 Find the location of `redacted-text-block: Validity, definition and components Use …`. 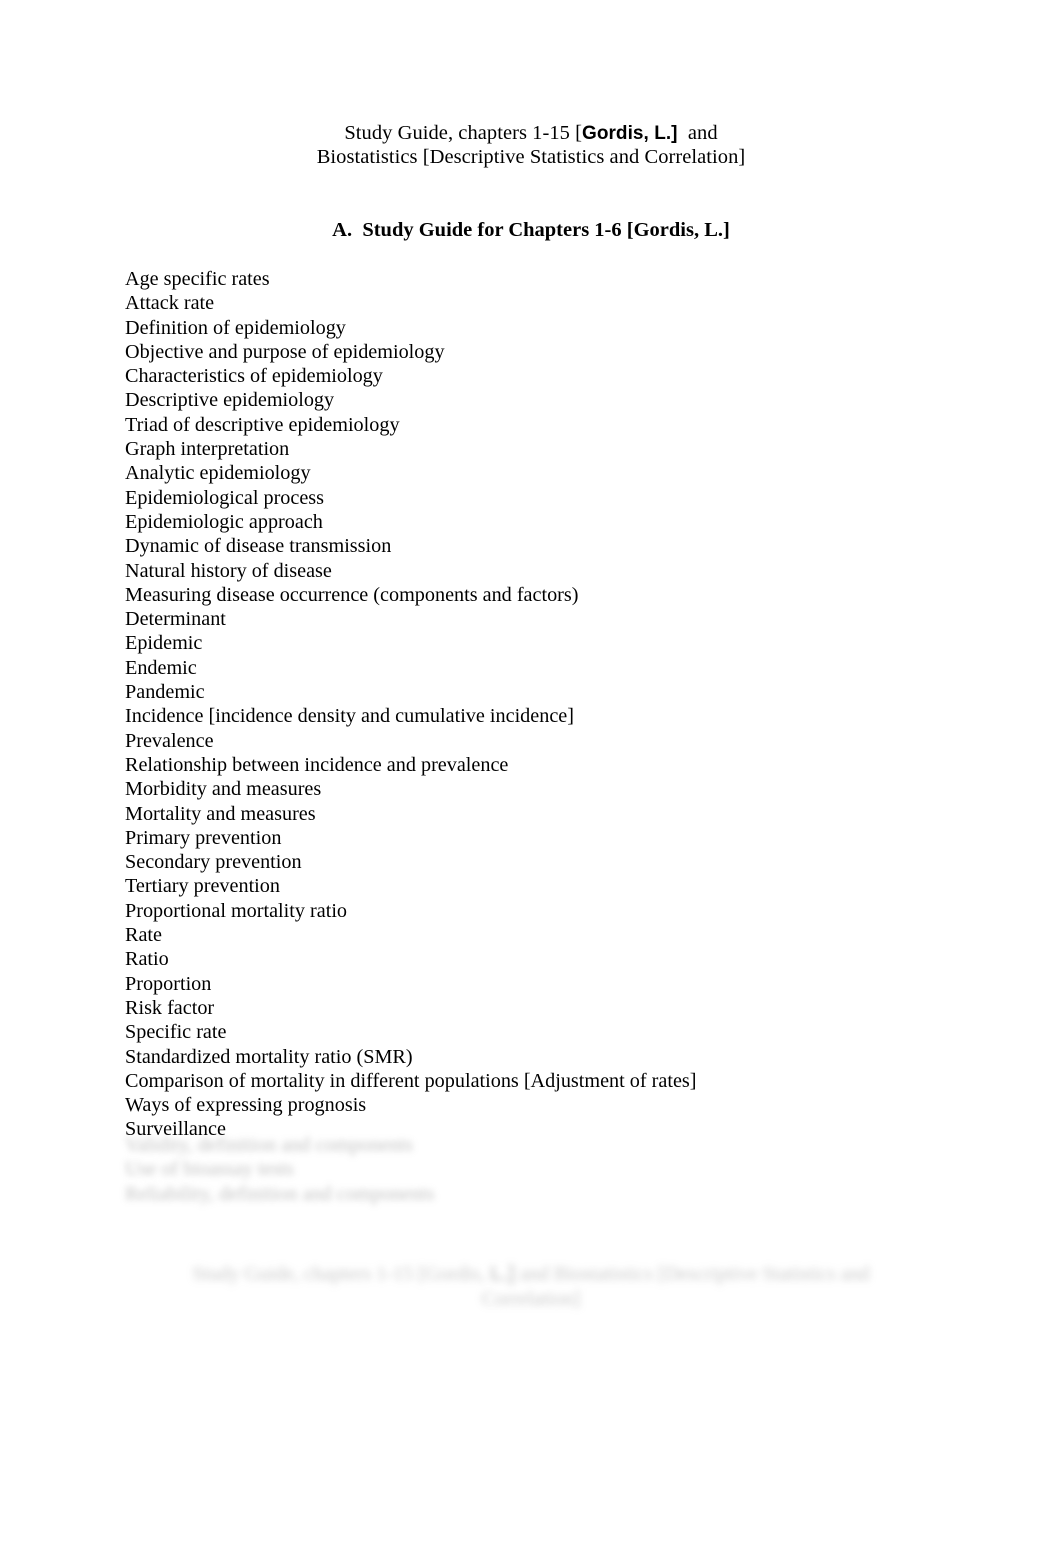

redacted-text-block: Validity, definition and components Use … is located at coordinates (555, 1169).